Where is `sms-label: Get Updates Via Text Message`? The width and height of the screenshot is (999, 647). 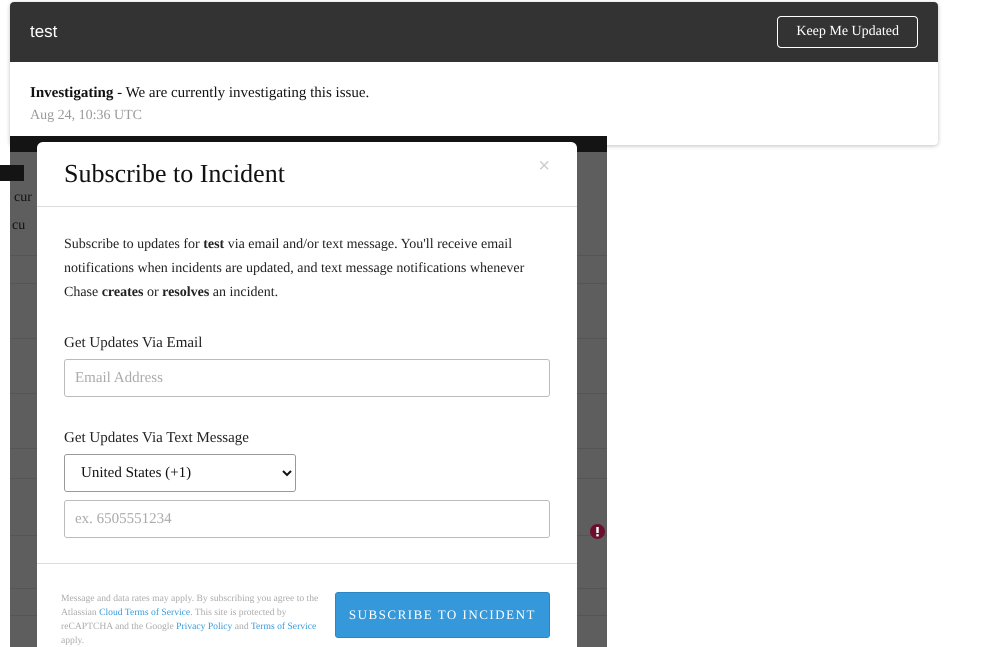
sms-label: Get Updates Via Text Message is located at coordinates (157, 438).